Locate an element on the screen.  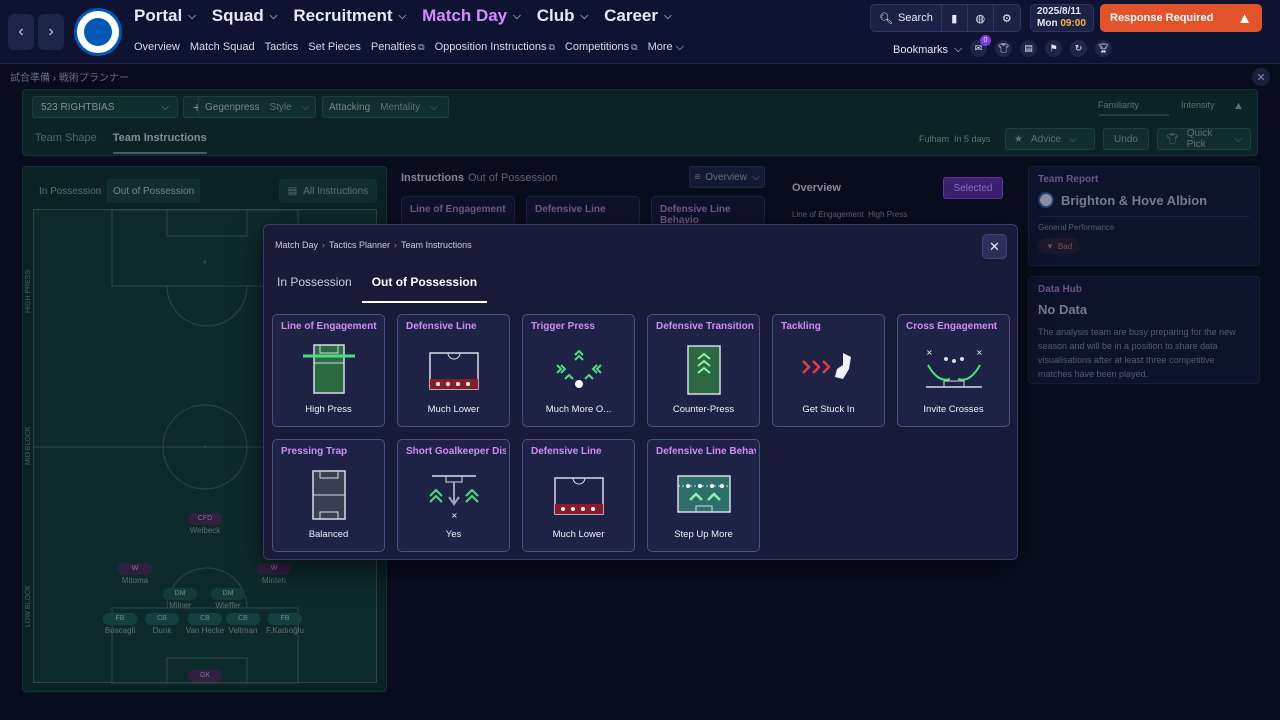
crest-emblem-icon is located at coordinates (98, 32).